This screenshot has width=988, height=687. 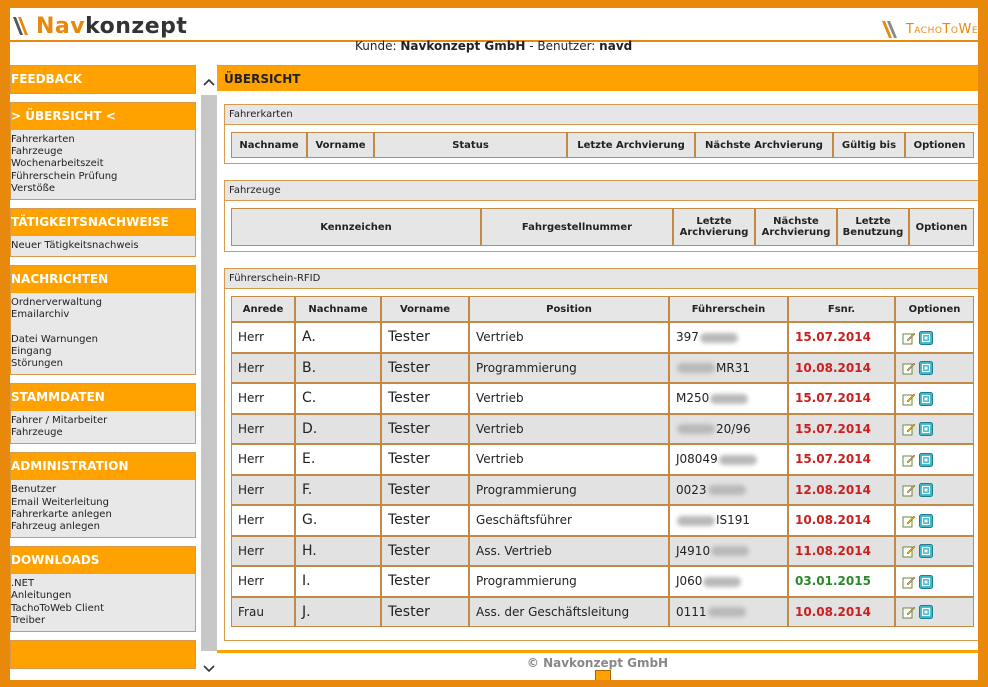 What do you see at coordinates (577, 227) in the screenshot?
I see `col-fahrgestellnummer: Fahrgestellnummer` at bounding box center [577, 227].